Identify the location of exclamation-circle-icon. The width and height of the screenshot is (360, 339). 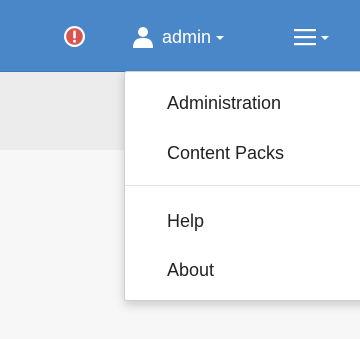
(74, 36).